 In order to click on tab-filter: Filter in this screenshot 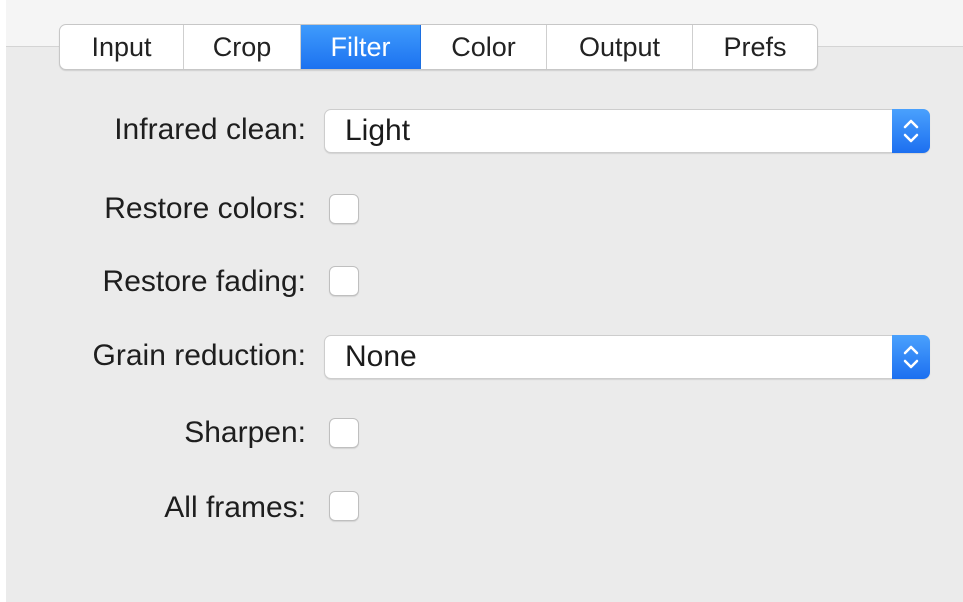, I will do `click(361, 47)`.